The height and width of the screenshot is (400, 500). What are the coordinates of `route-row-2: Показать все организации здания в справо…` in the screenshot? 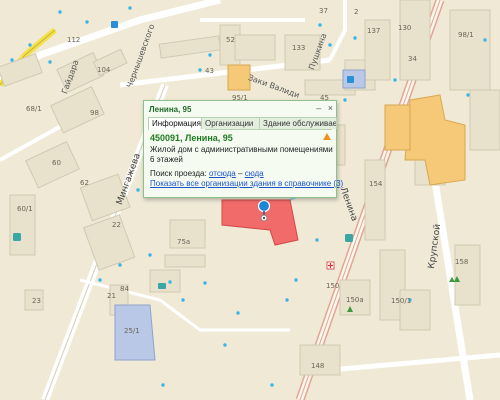 It's located at (246, 183).